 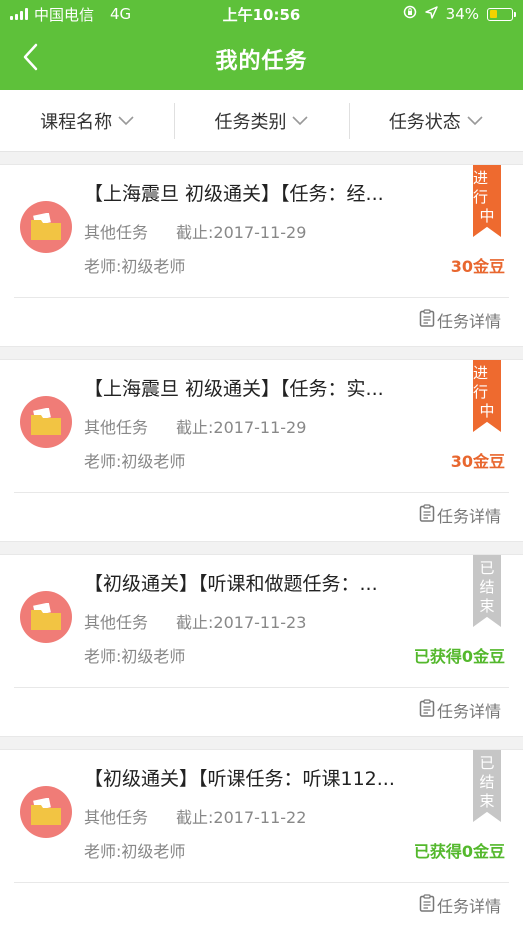 What do you see at coordinates (44, 59) in the screenshot?
I see `back-button` at bounding box center [44, 59].